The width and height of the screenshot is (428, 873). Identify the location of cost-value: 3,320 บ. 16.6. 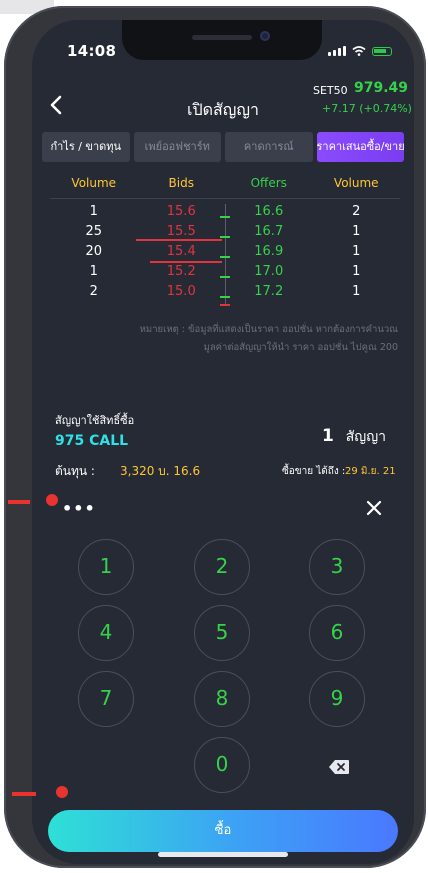
(160, 471).